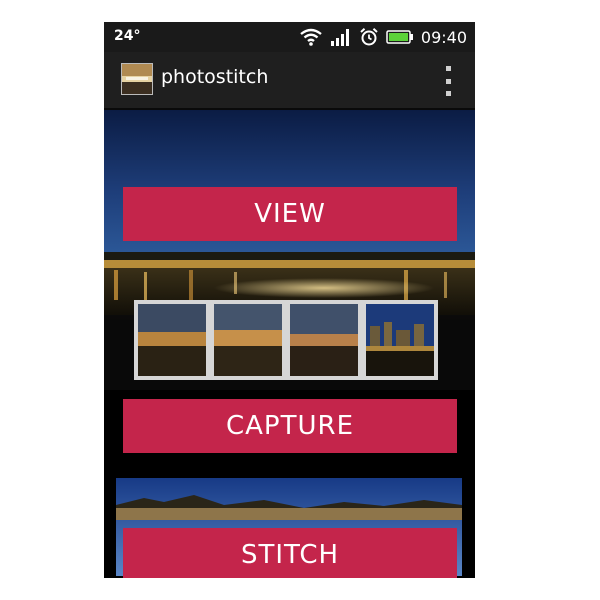 This screenshot has width=600, height=600. What do you see at coordinates (290, 214) in the screenshot?
I see `view-button: VIEW` at bounding box center [290, 214].